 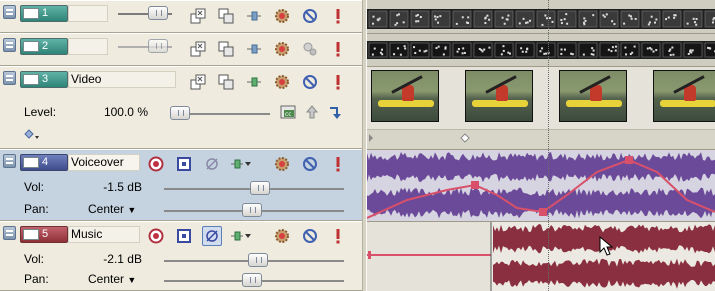 I want to click on keyframe-strip, so click(x=541, y=139).